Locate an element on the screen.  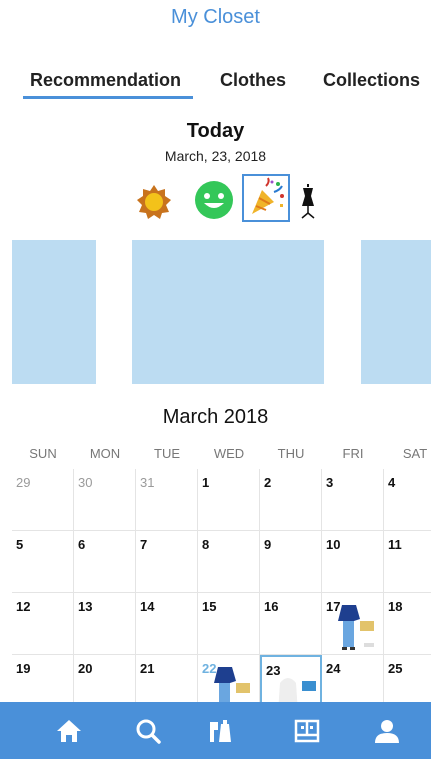
calendar-day: 11 is located at coordinates (407, 562).